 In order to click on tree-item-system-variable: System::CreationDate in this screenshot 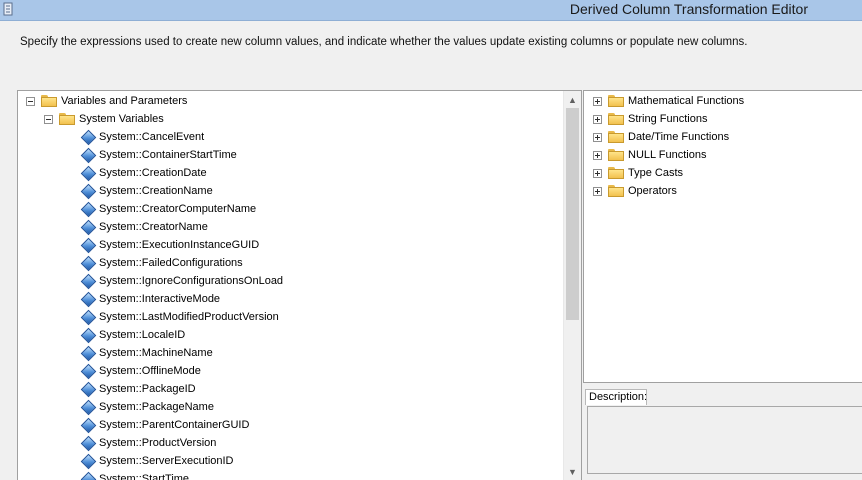, I will do `click(143, 173)`.